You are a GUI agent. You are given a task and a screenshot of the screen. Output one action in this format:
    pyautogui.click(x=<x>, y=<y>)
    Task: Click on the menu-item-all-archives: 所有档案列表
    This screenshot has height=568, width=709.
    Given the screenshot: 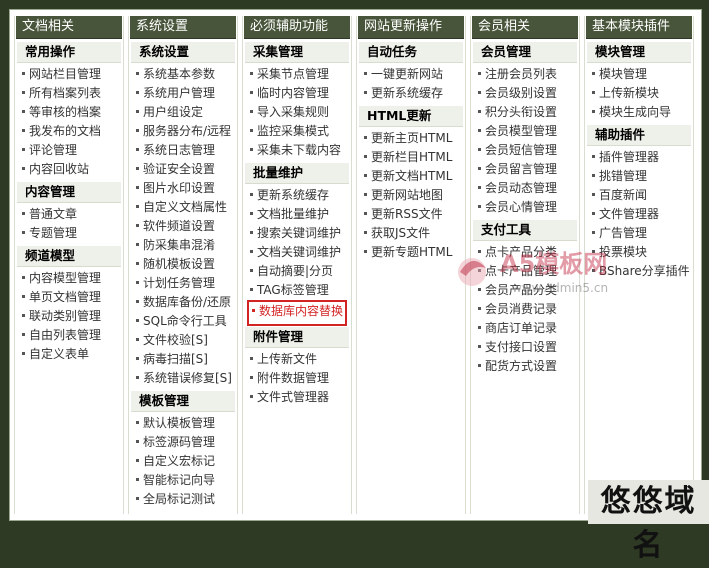 What is the action you would take?
    pyautogui.click(x=69, y=93)
    